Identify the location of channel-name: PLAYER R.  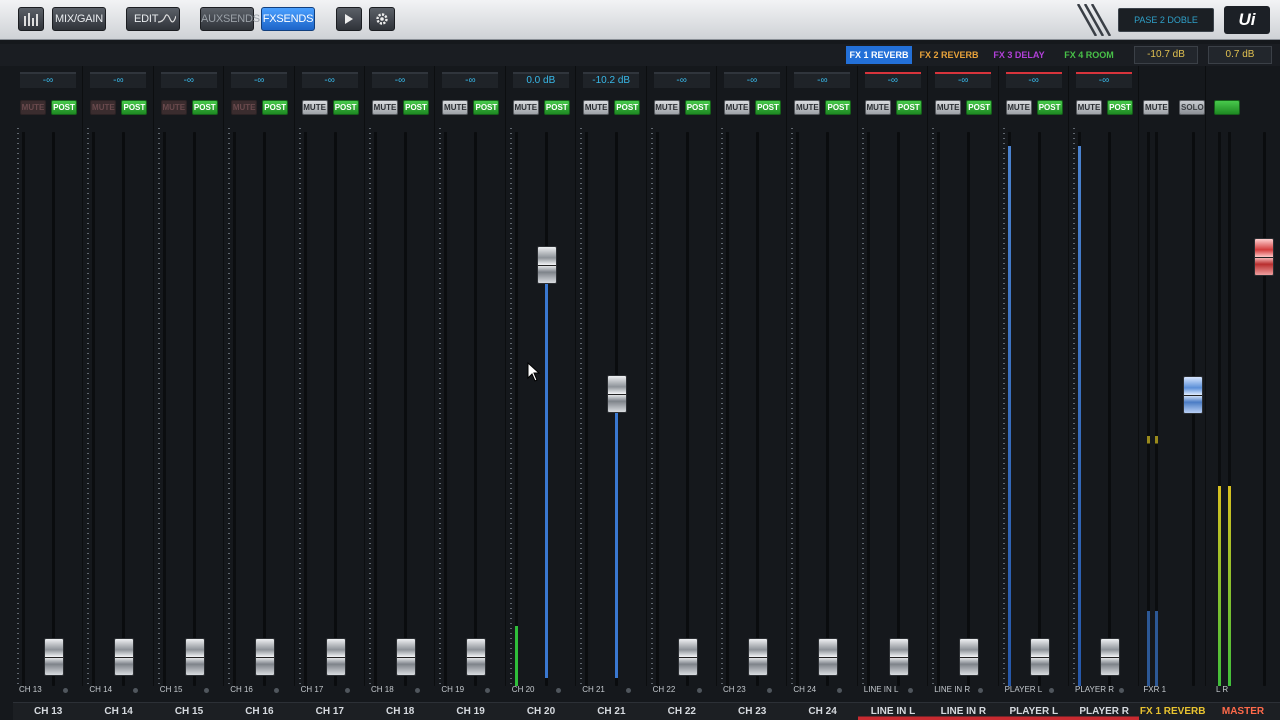
(1104, 711).